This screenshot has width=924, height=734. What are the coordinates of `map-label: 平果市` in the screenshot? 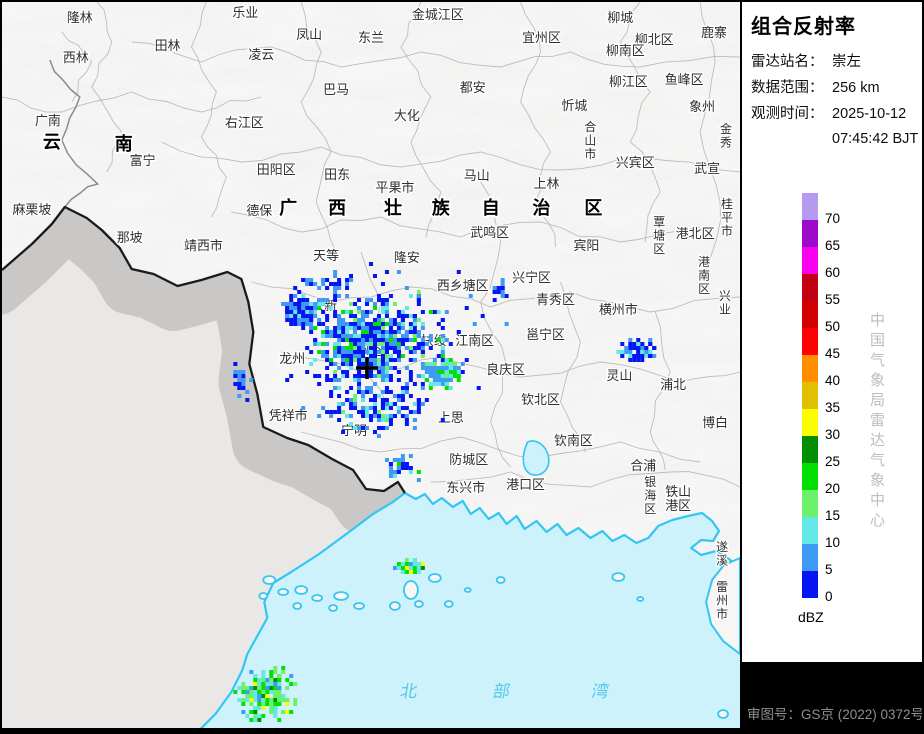 It's located at (395, 187).